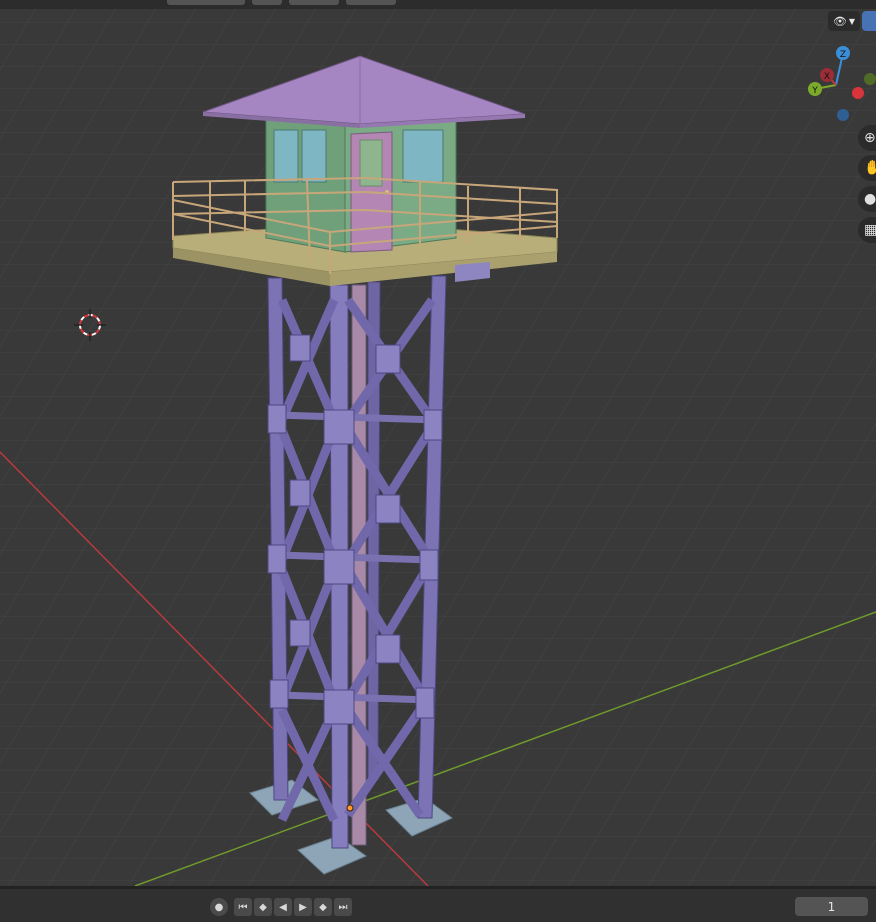 The image size is (876, 922). Describe the element at coordinates (870, 138) in the screenshot. I see `magnifier-plus-icon: ⊕` at that location.